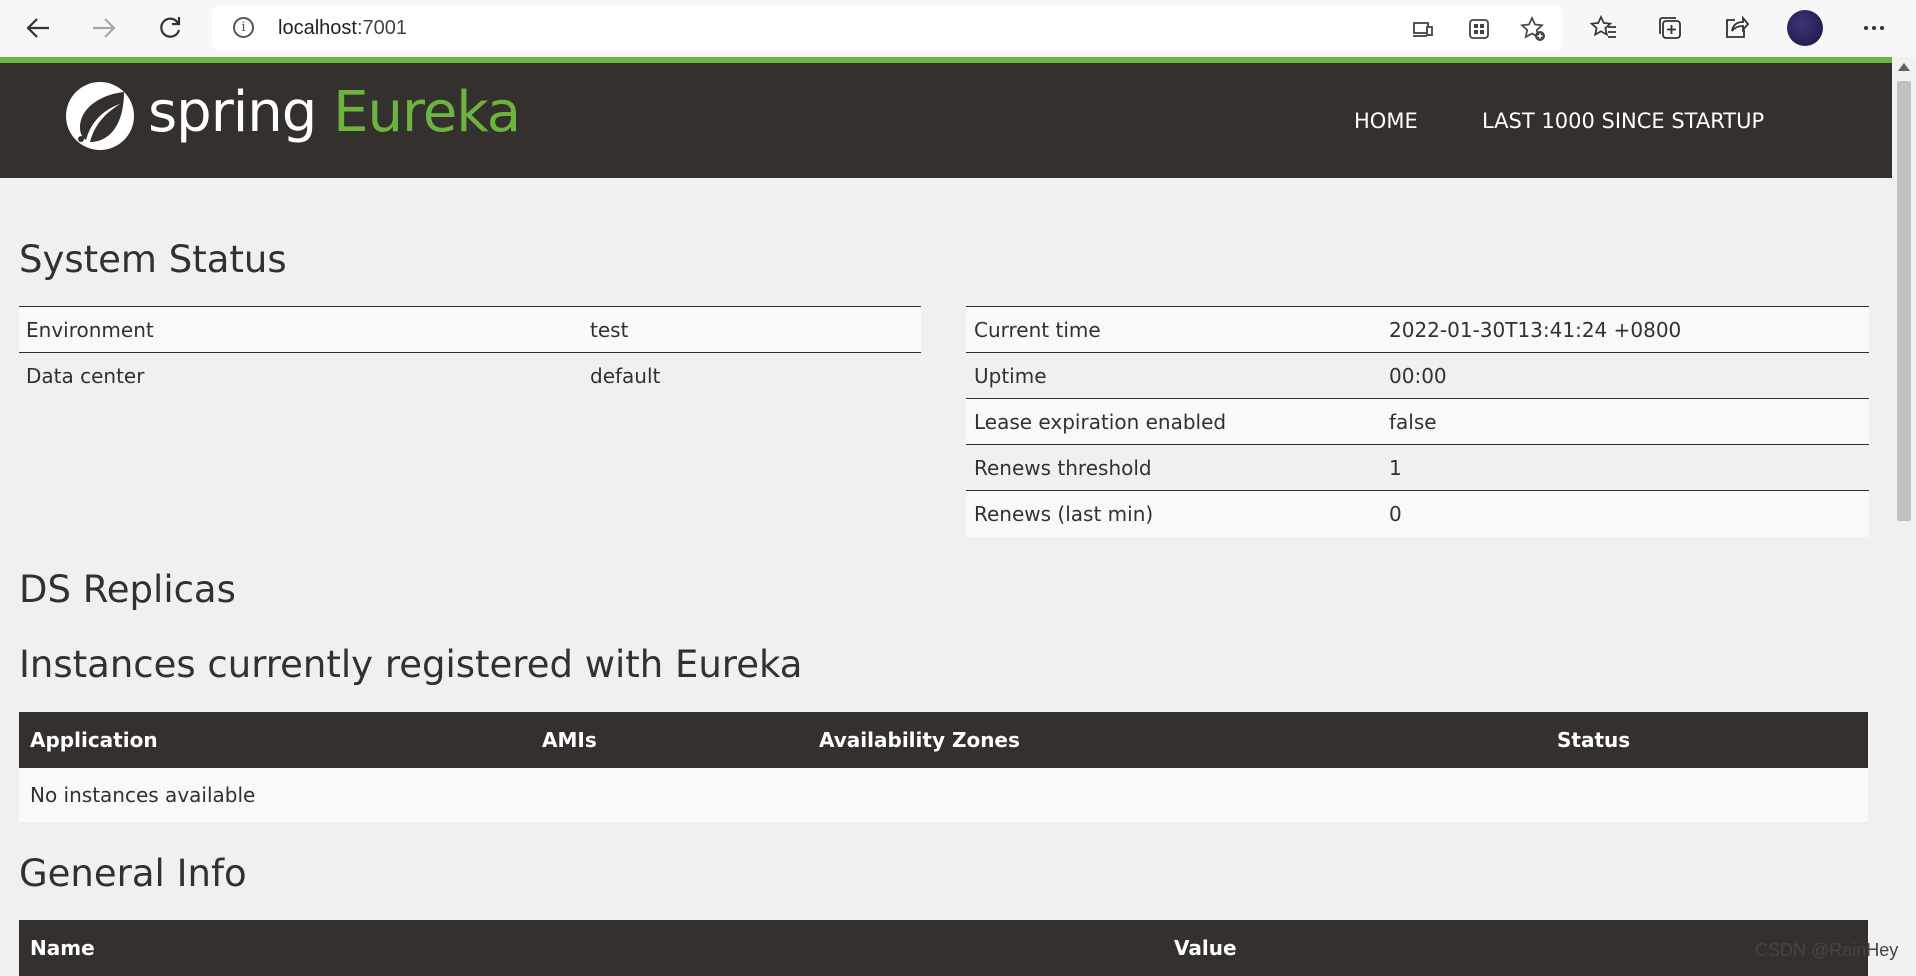 The image size is (1916, 976). What do you see at coordinates (1904, 67) in the screenshot?
I see `scroll-up-icon` at bounding box center [1904, 67].